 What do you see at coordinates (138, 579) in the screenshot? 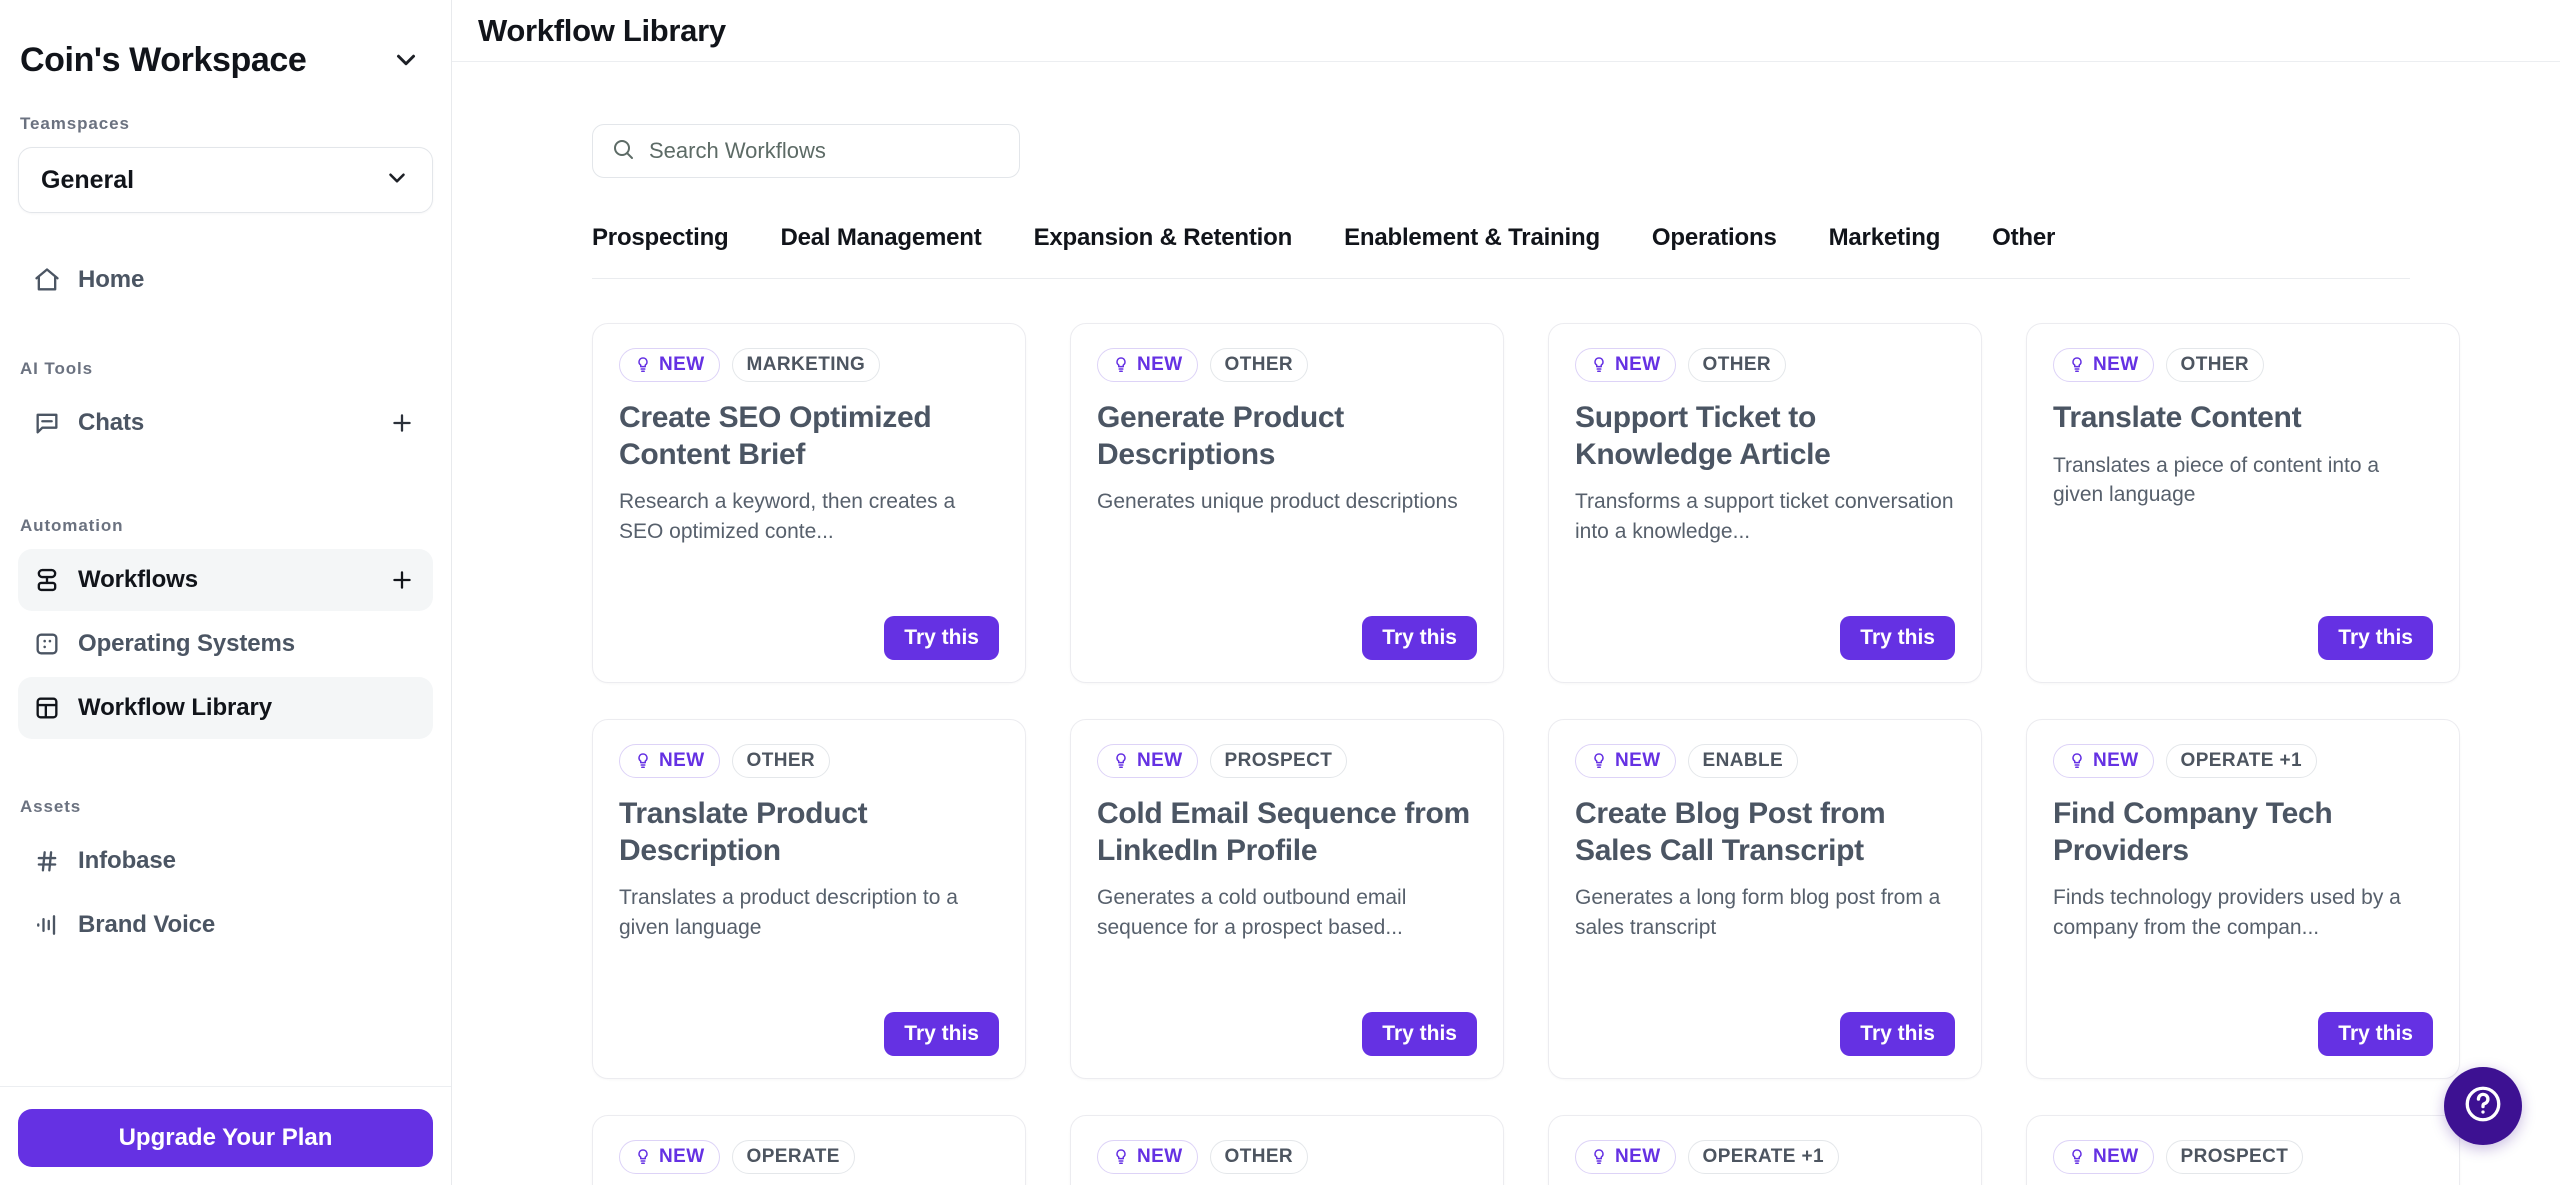
I see `sidebar-item-label: Workflows` at bounding box center [138, 579].